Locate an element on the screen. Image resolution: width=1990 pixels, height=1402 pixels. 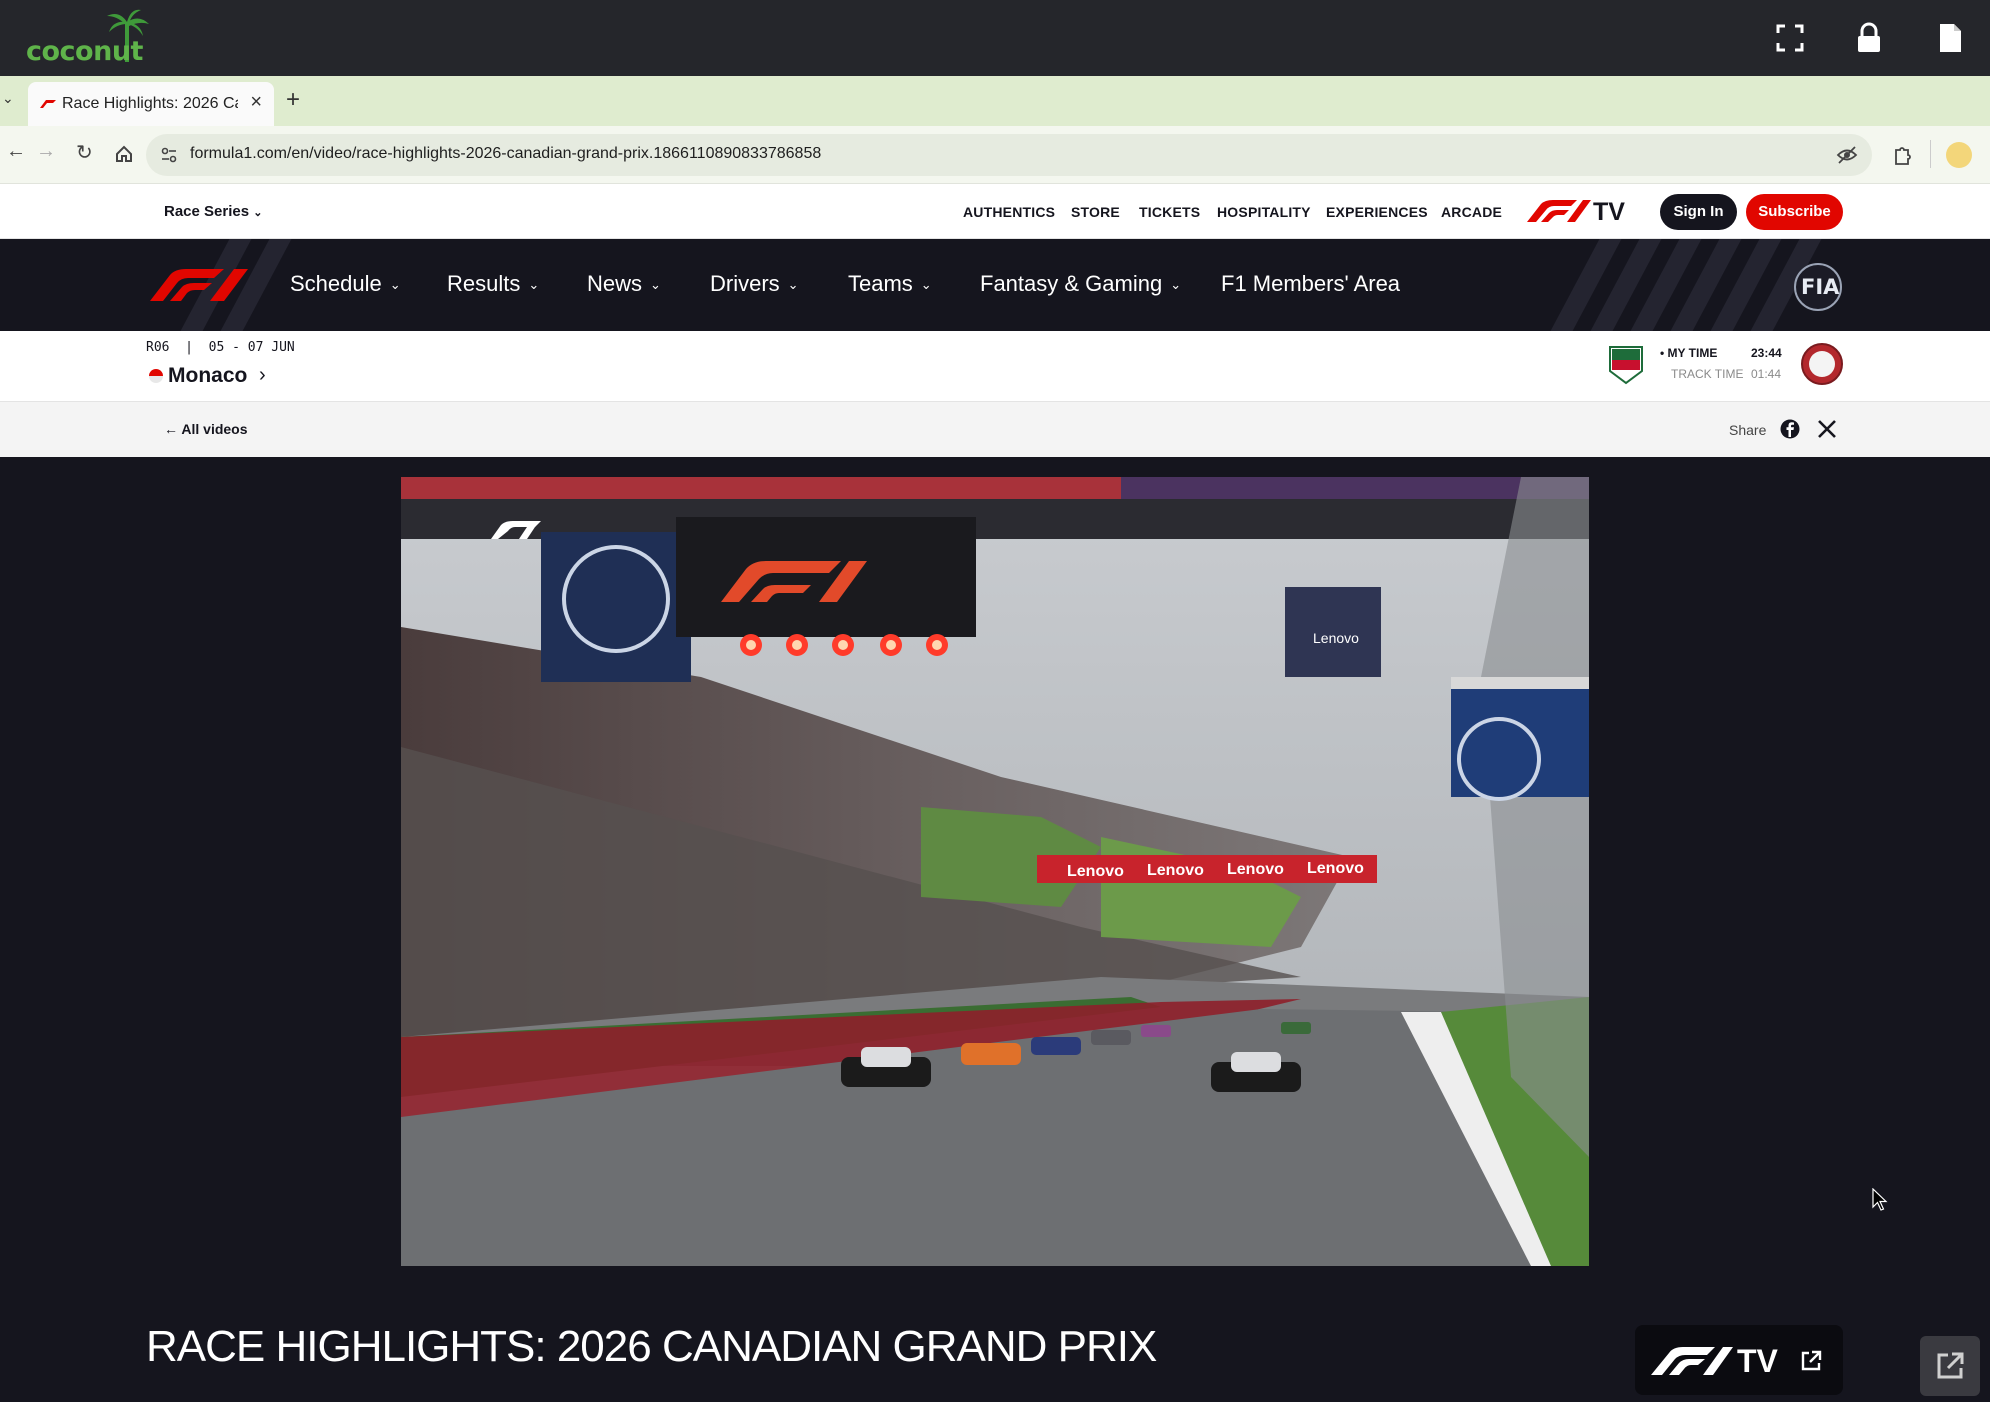
extensions-icon is located at coordinates (1902, 155).